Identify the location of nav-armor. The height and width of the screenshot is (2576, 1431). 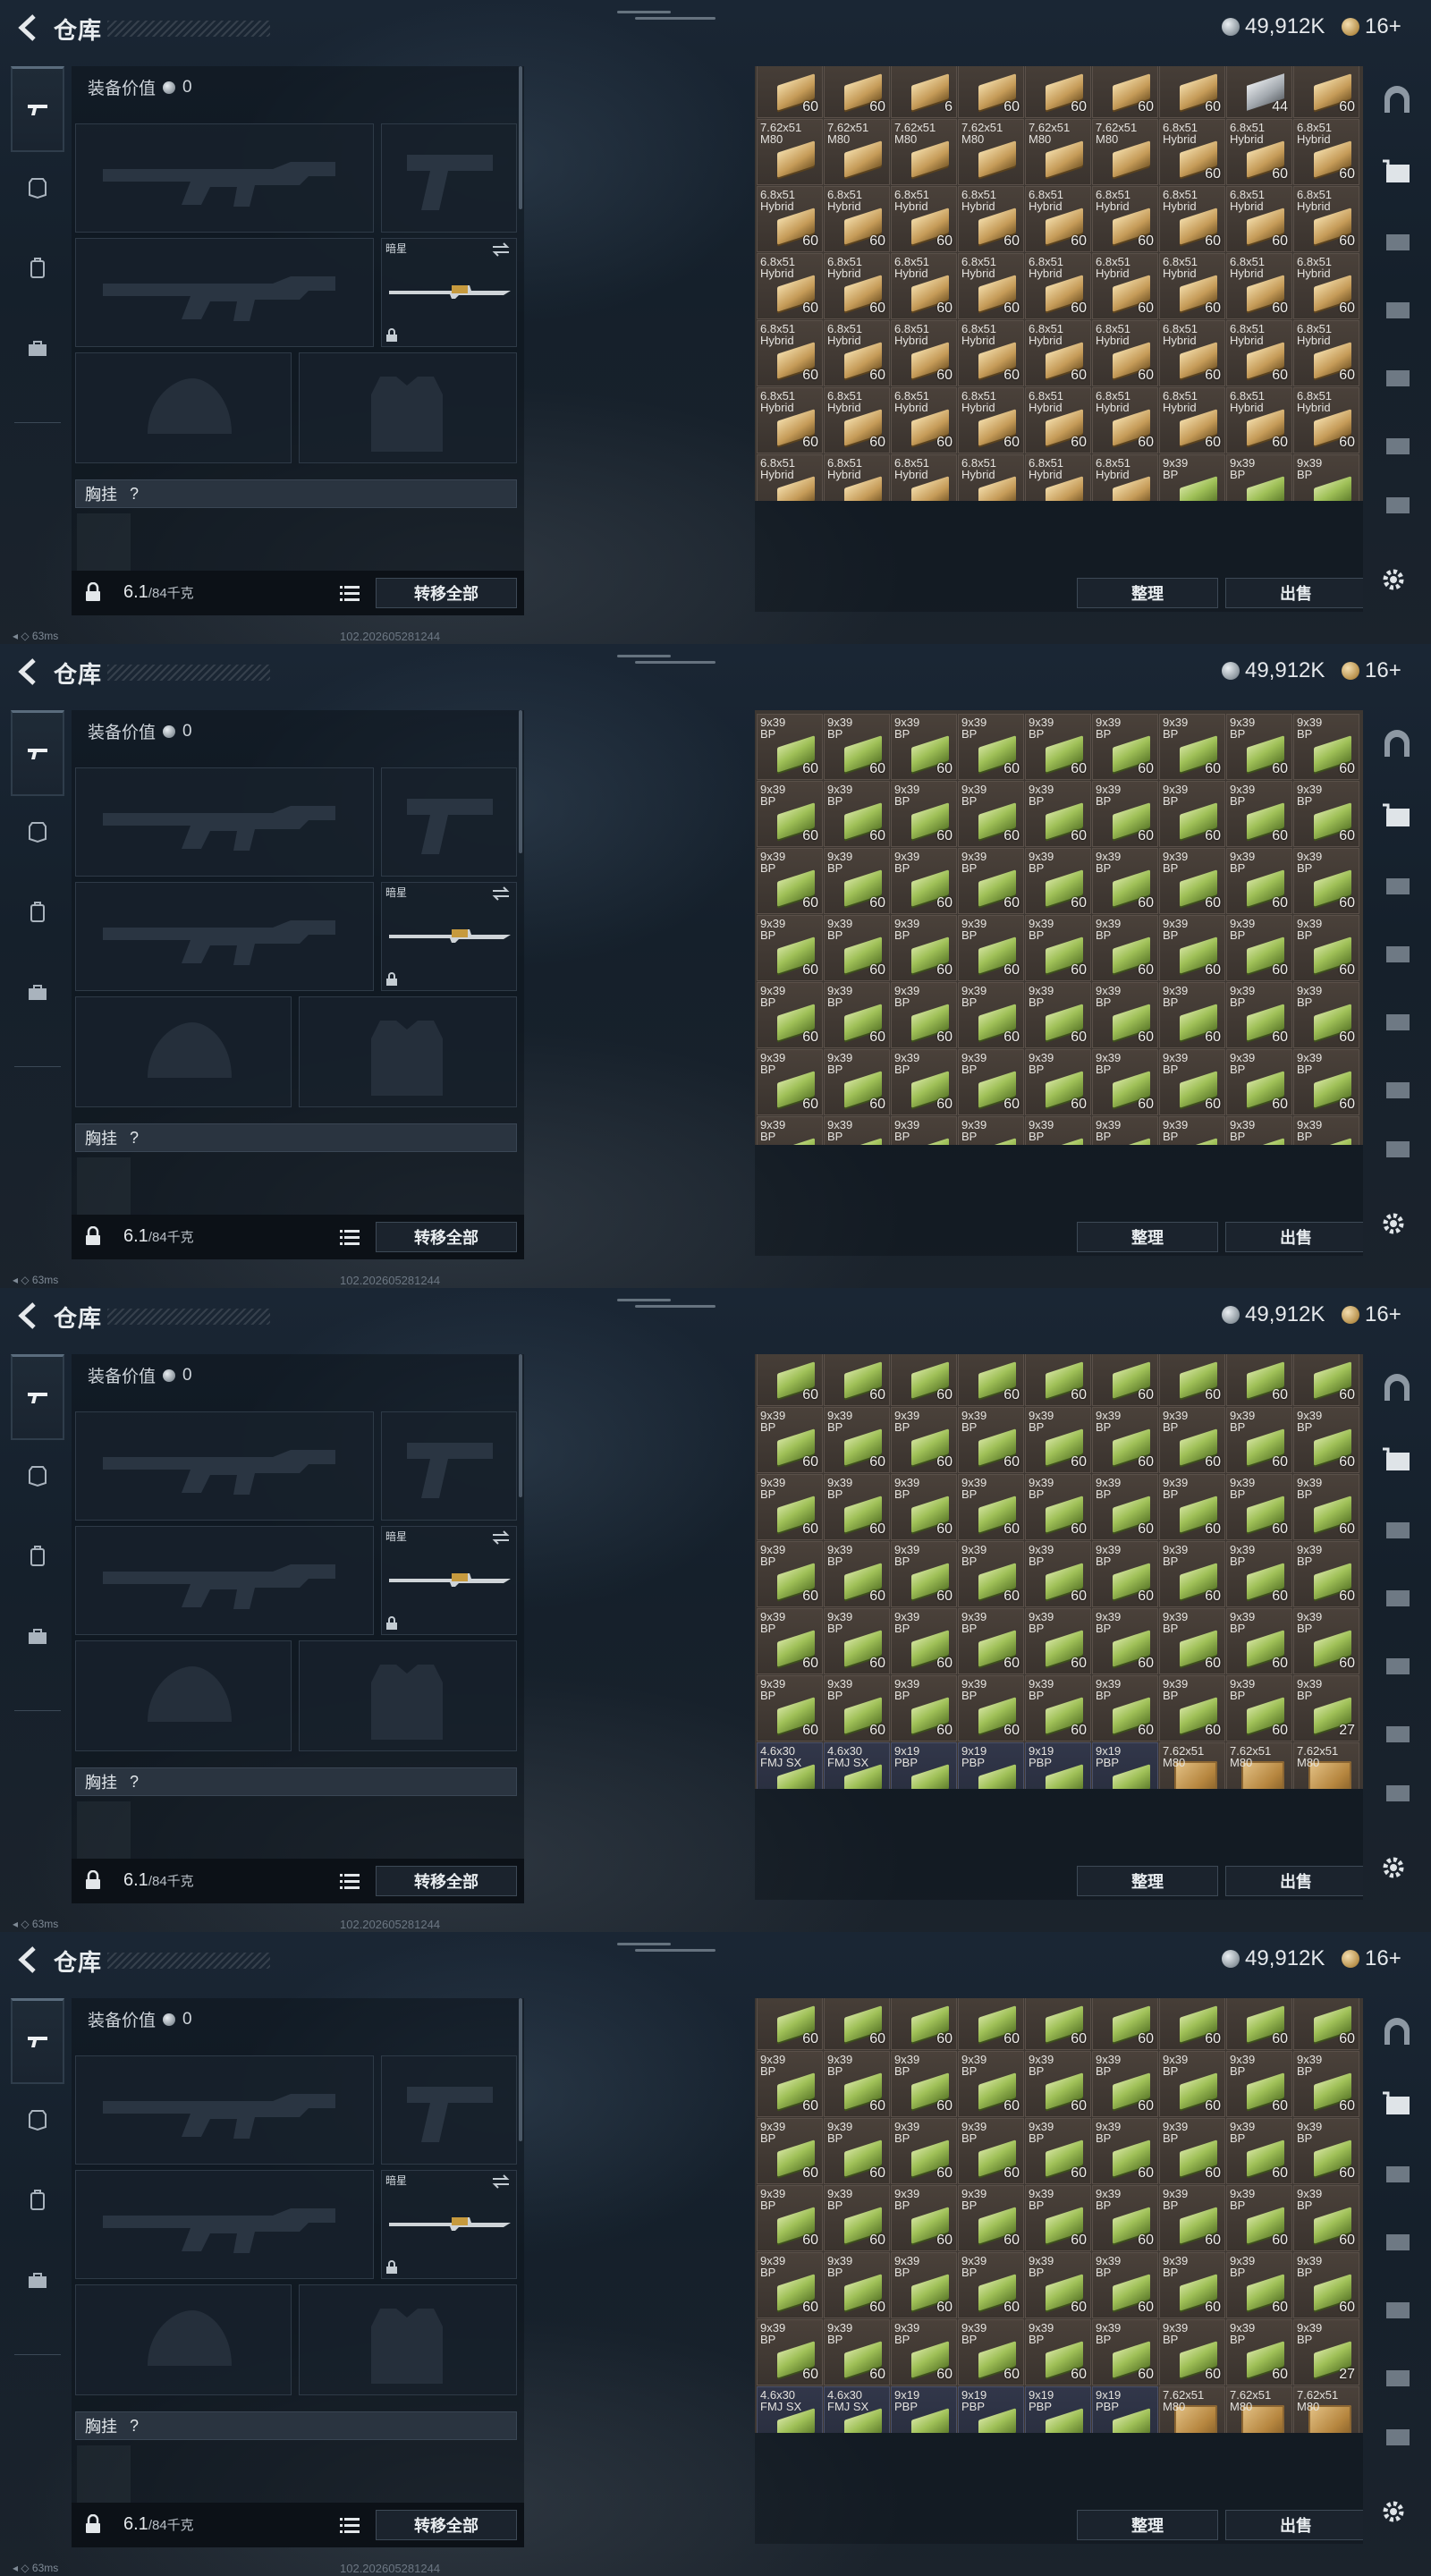
(38, 188).